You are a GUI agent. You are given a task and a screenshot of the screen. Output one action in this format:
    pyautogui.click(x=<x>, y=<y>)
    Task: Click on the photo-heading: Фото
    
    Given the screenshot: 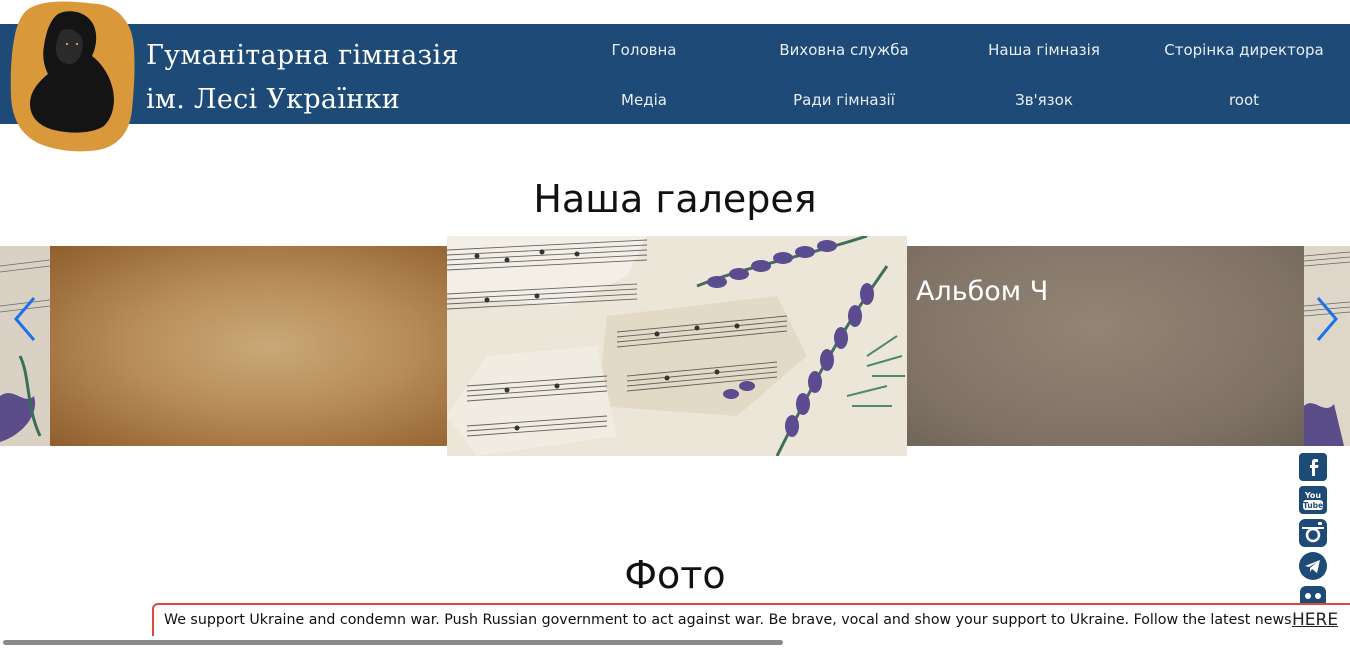 What is the action you would take?
    pyautogui.click(x=675, y=575)
    